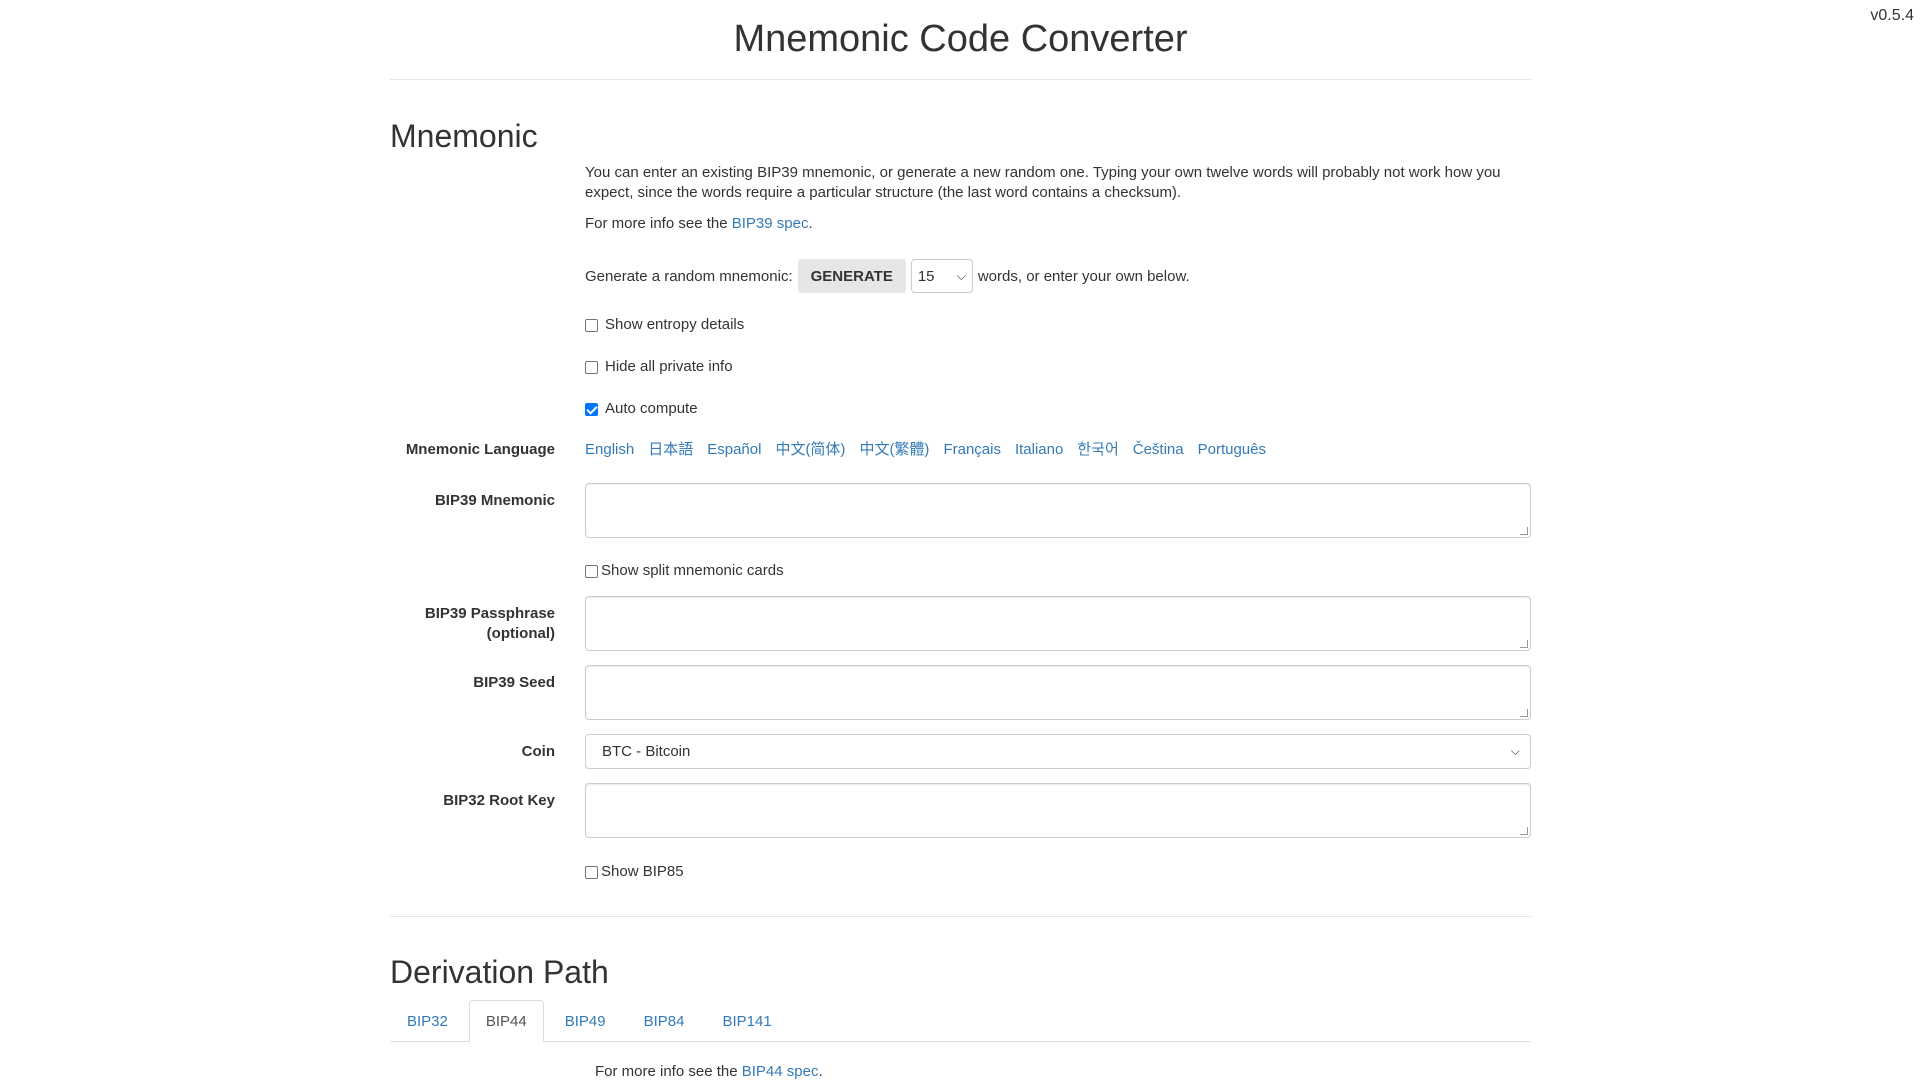 The image size is (1920, 1082). Describe the element at coordinates (506, 1021) in the screenshot. I see `tab-bip44: BIP44` at that location.